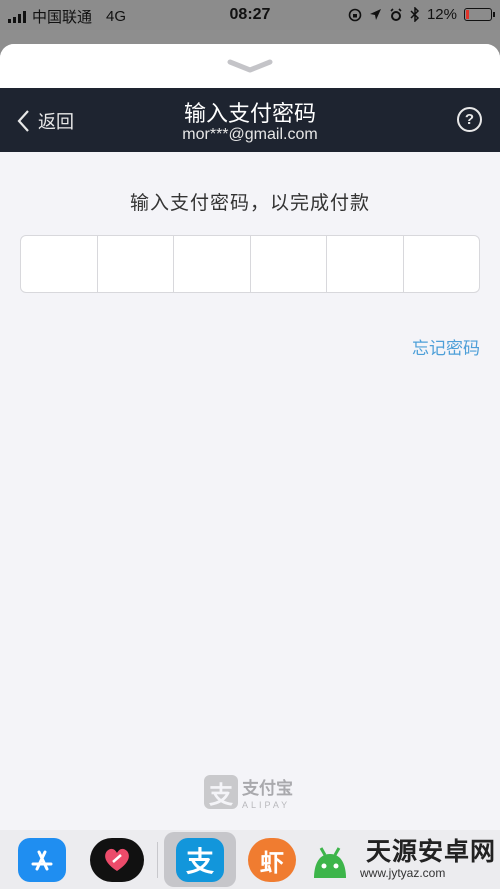  What do you see at coordinates (267, 788) in the screenshot?
I see `alipay-logo-cn: 支付宝` at bounding box center [267, 788].